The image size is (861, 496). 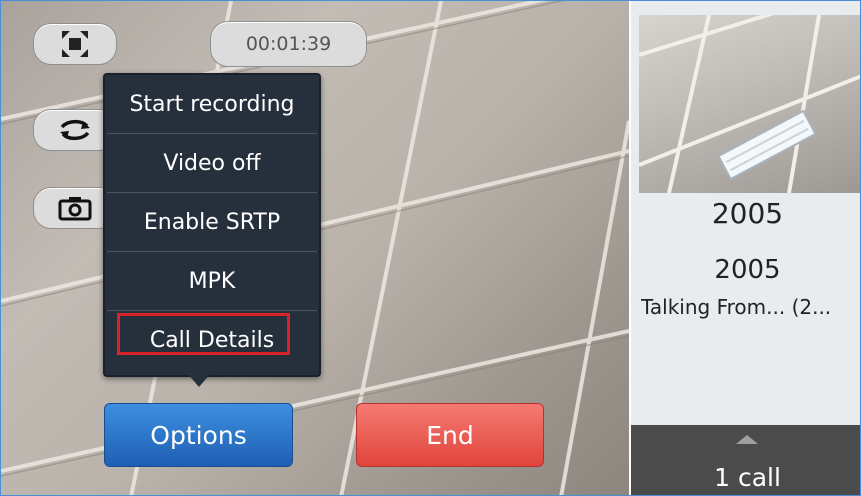 I want to click on switch-camera-icon, so click(x=75, y=130).